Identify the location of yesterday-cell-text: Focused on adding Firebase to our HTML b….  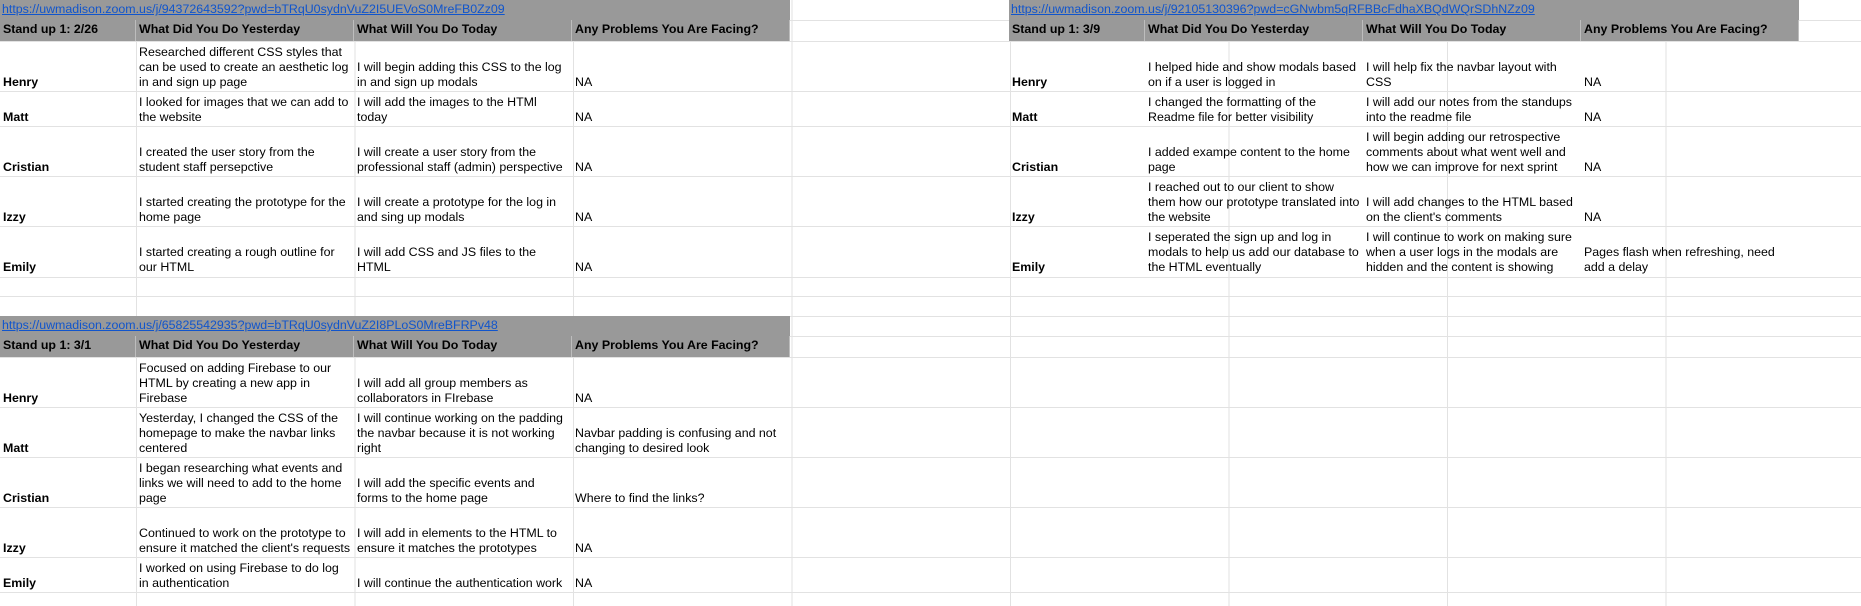
(235, 383).